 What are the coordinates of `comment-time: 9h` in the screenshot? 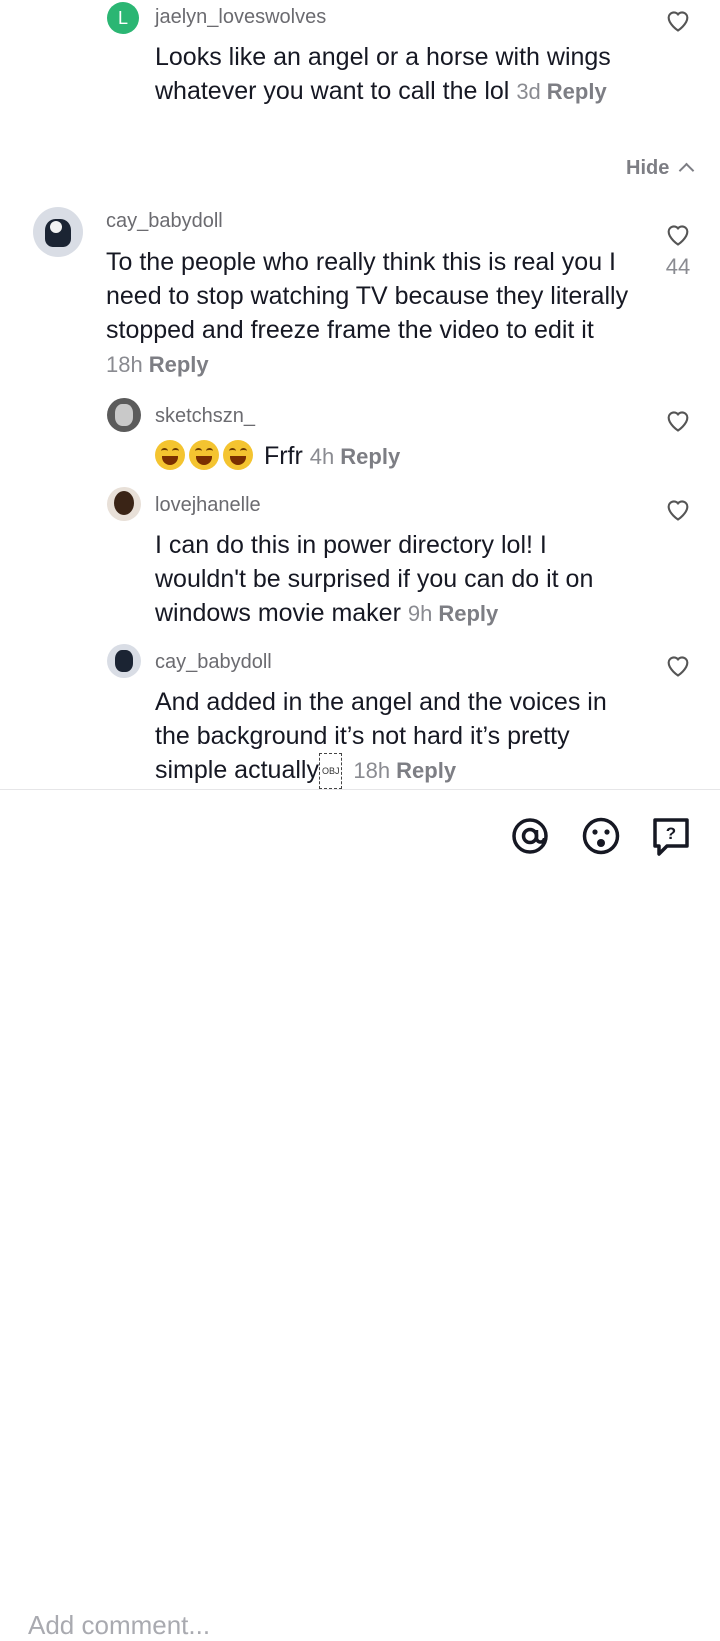 It's located at (420, 613).